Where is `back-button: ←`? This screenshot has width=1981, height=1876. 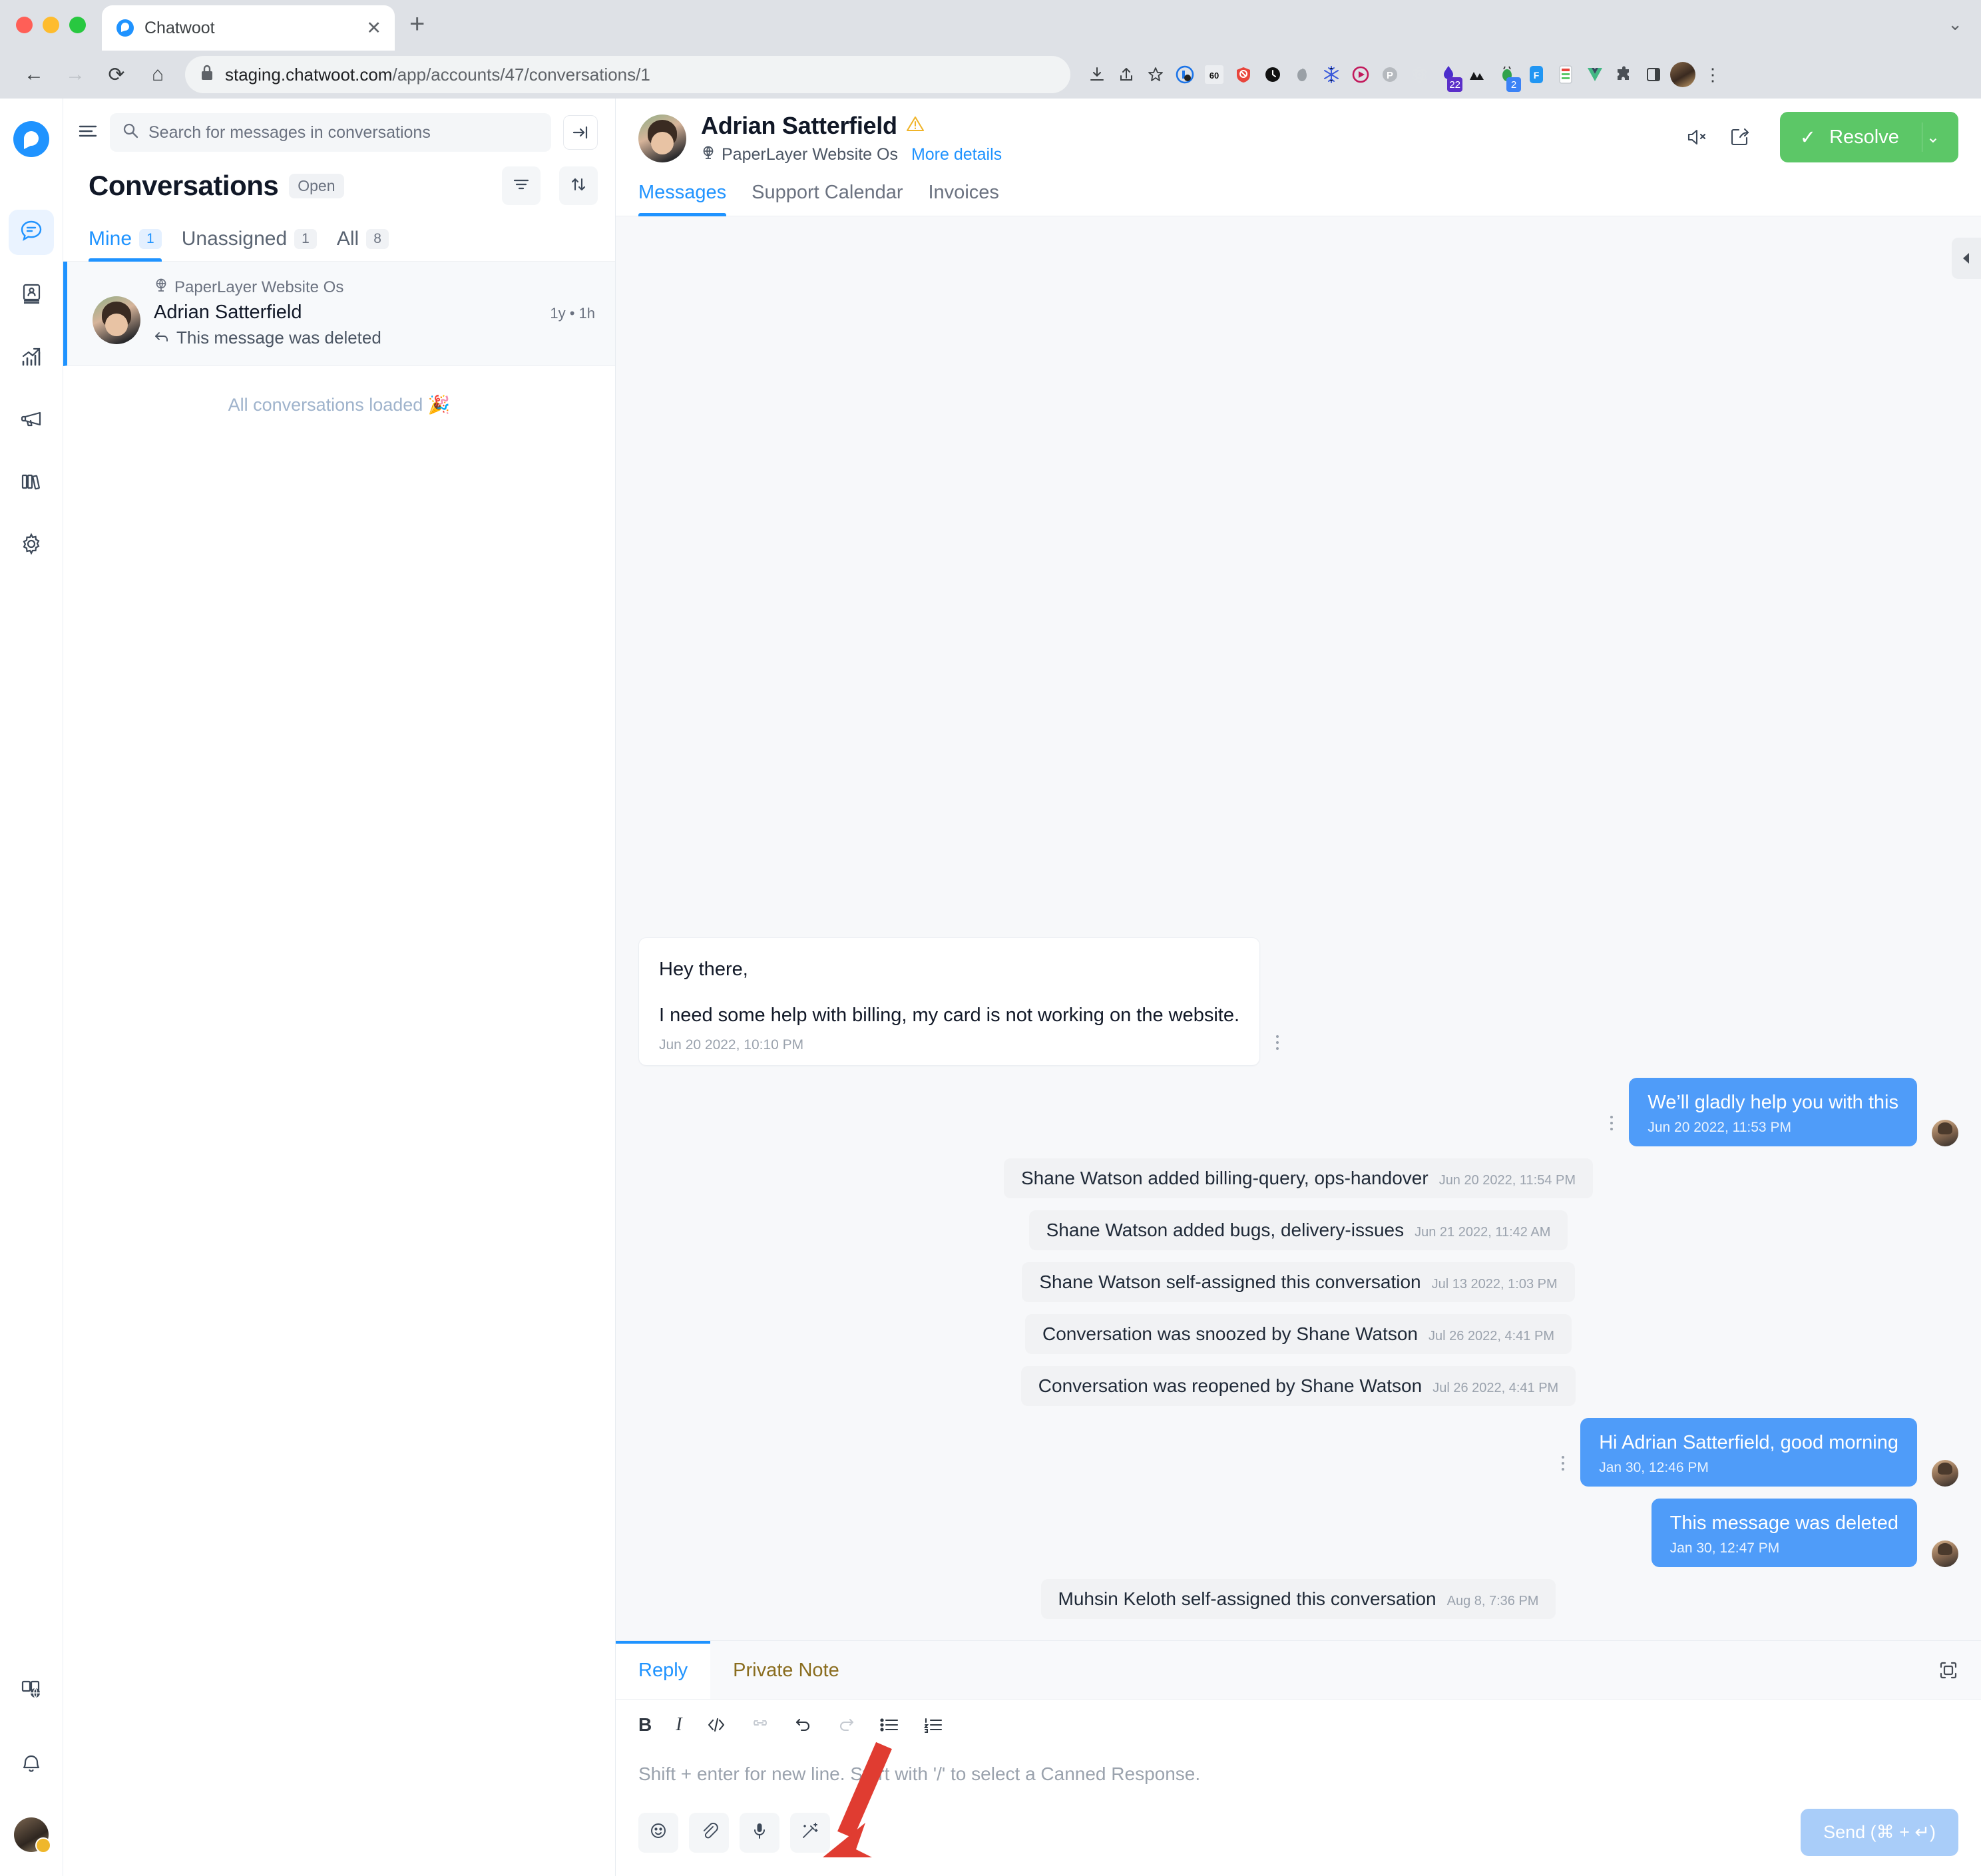
back-button: ← is located at coordinates (34, 74).